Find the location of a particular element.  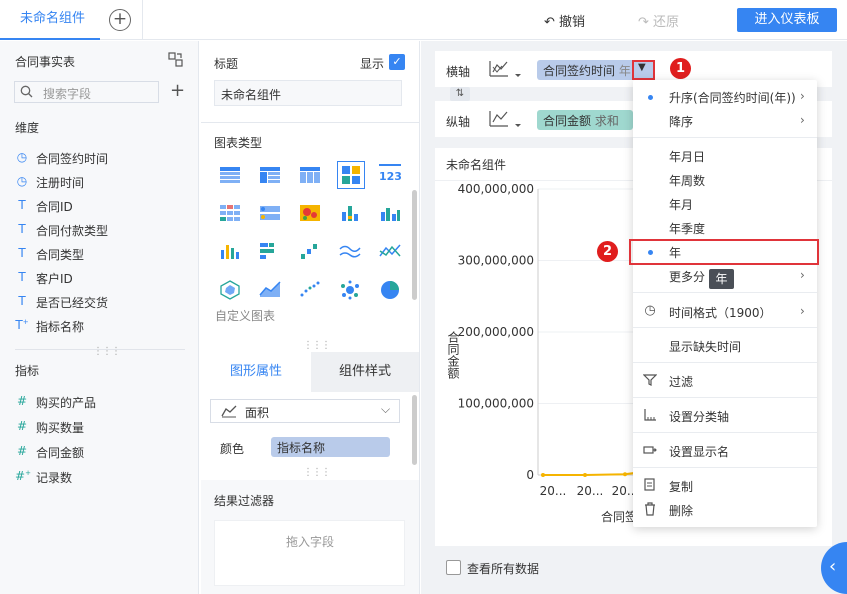

dimension-item: ◷ 合同签约时间 is located at coordinates (105, 158).